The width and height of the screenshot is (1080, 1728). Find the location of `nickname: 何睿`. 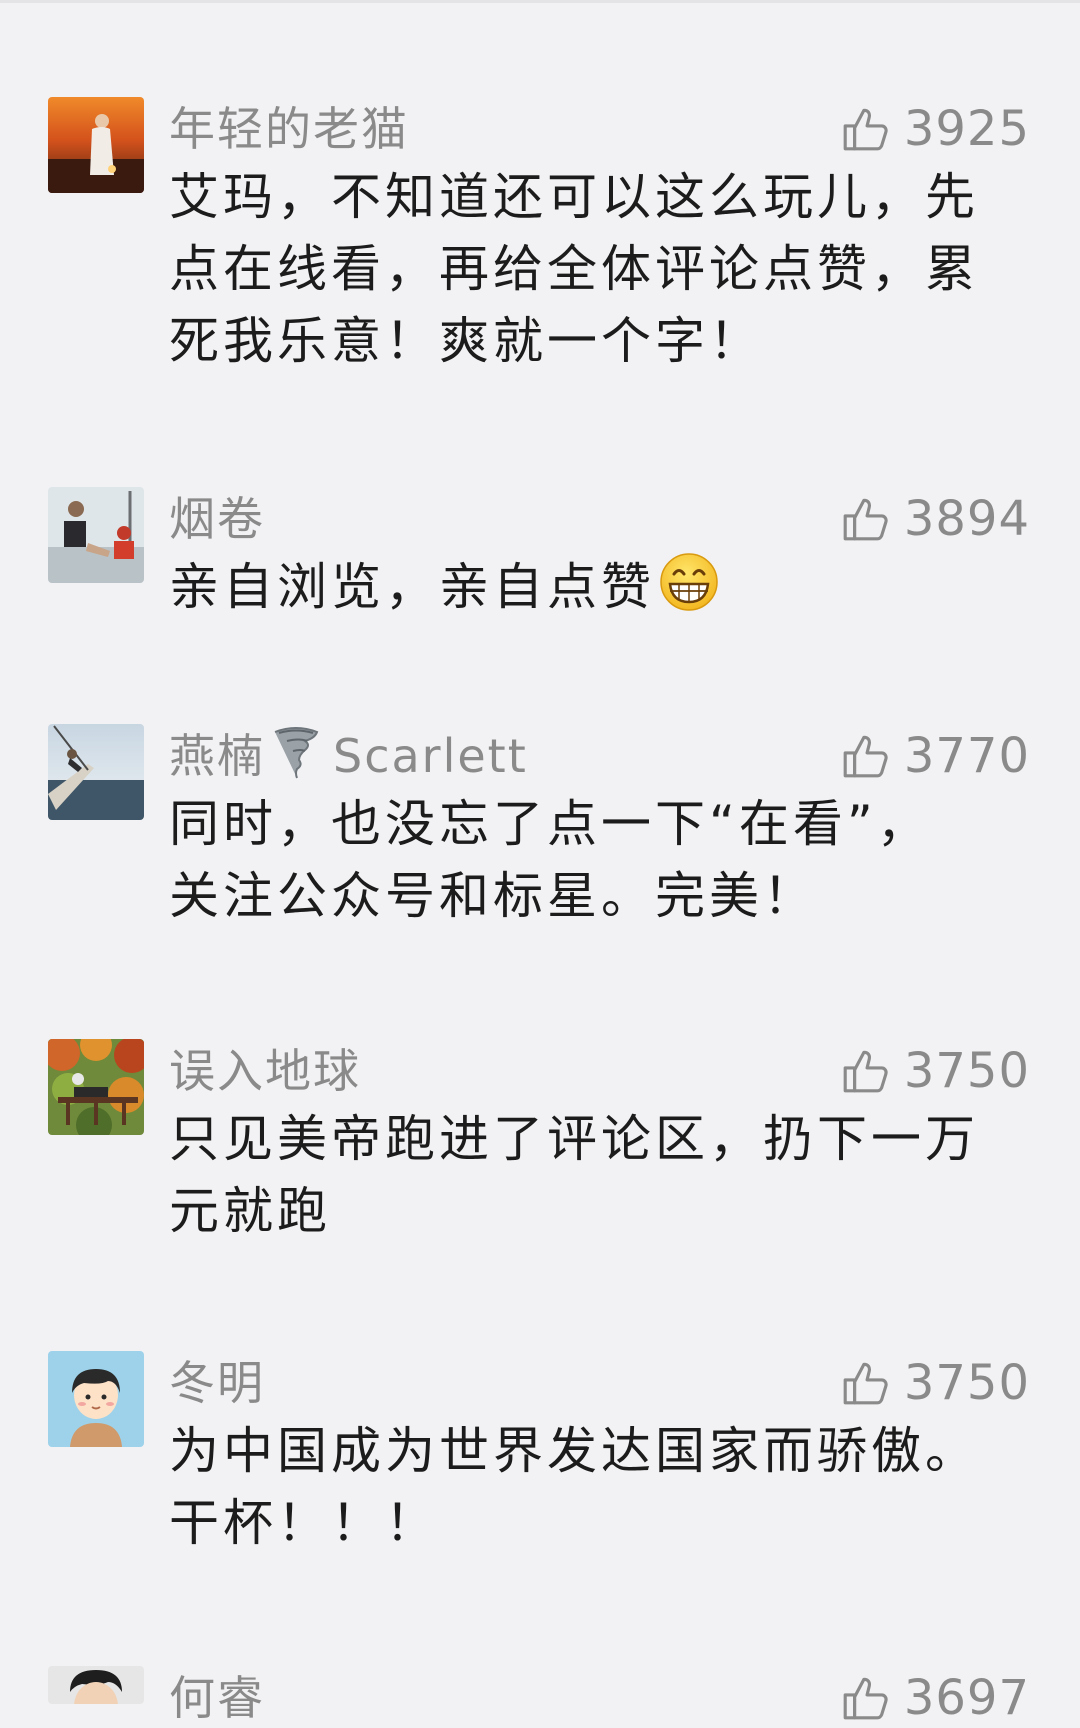

nickname: 何睿 is located at coordinates (217, 1698).